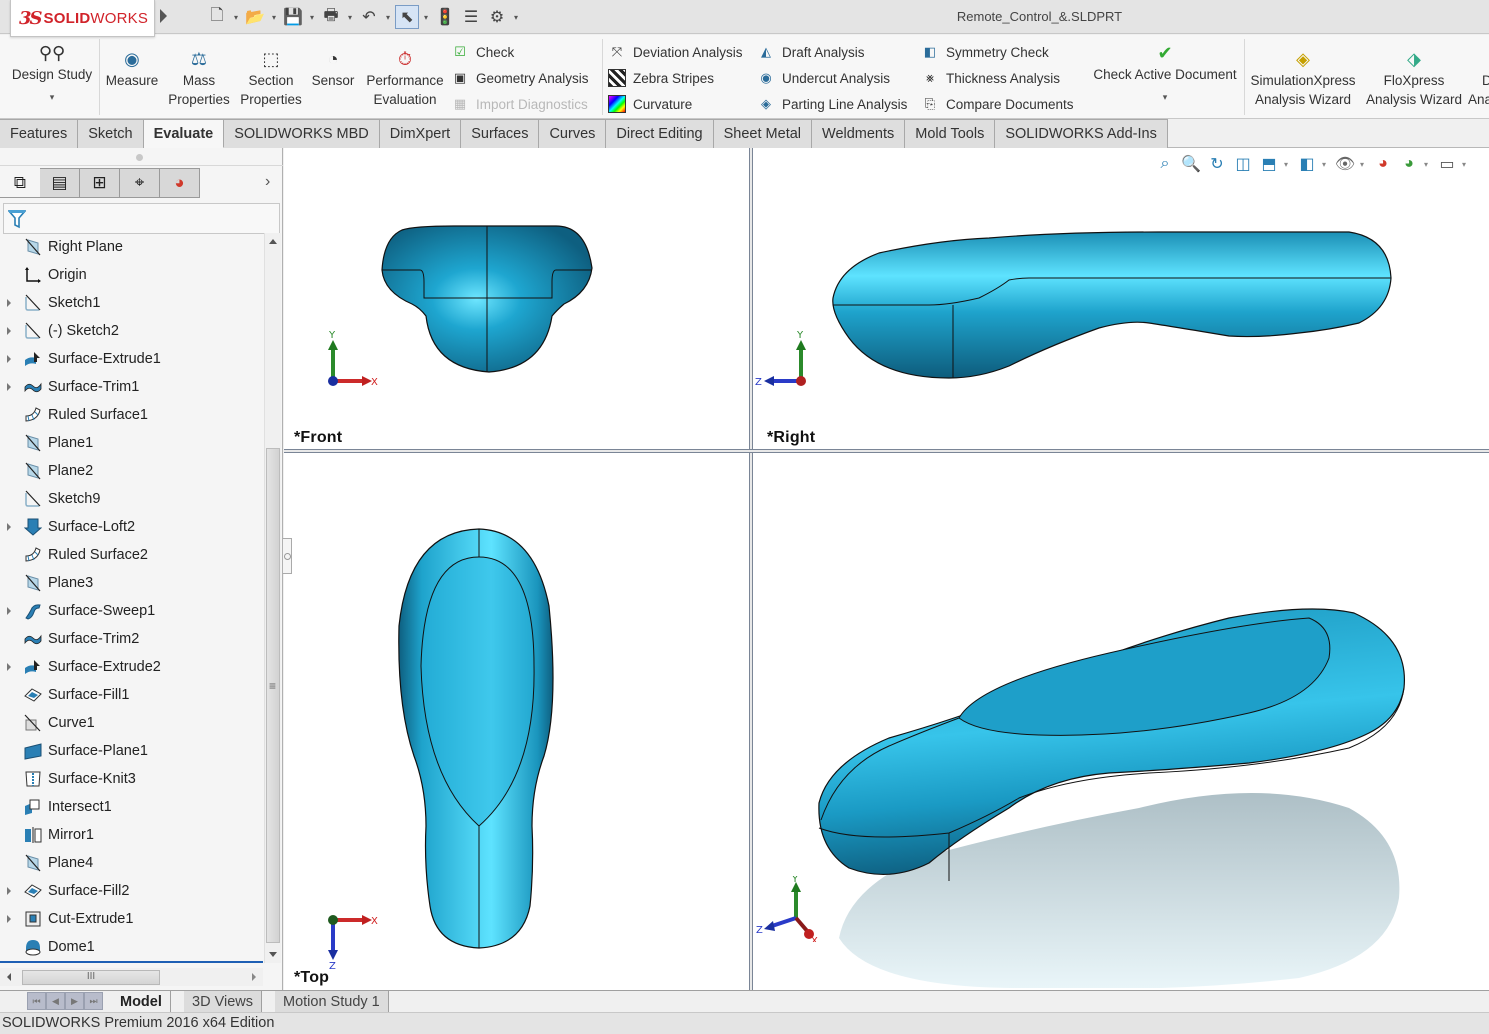  What do you see at coordinates (131, 639) in the screenshot?
I see `tree-item-surface-trim2: Surface-Trim2` at bounding box center [131, 639].